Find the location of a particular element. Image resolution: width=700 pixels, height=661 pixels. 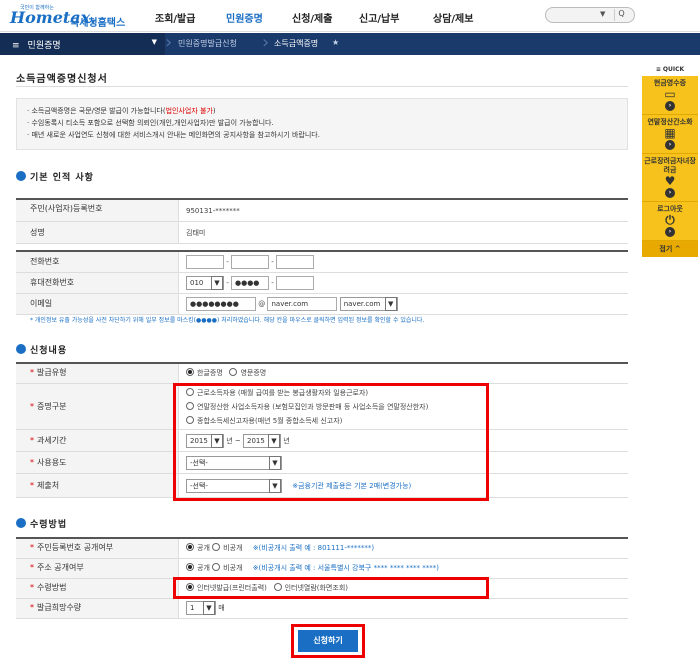

quick-logout: 로그아웃 ⏻ › is located at coordinates (670, 221).